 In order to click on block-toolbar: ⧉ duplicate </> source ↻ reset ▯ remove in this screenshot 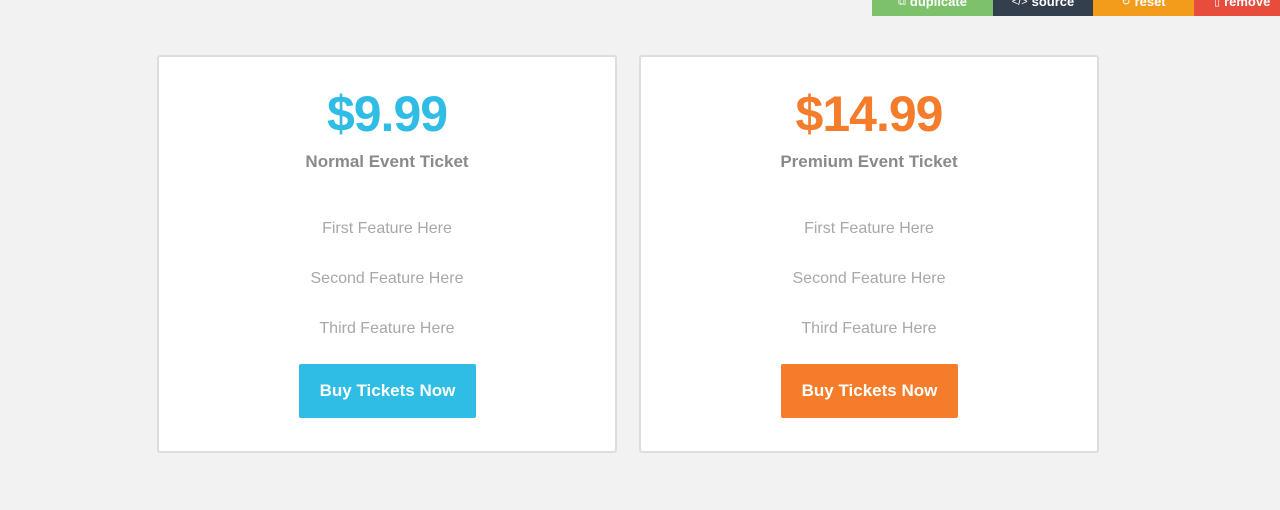, I will do `click(1076, 8)`.